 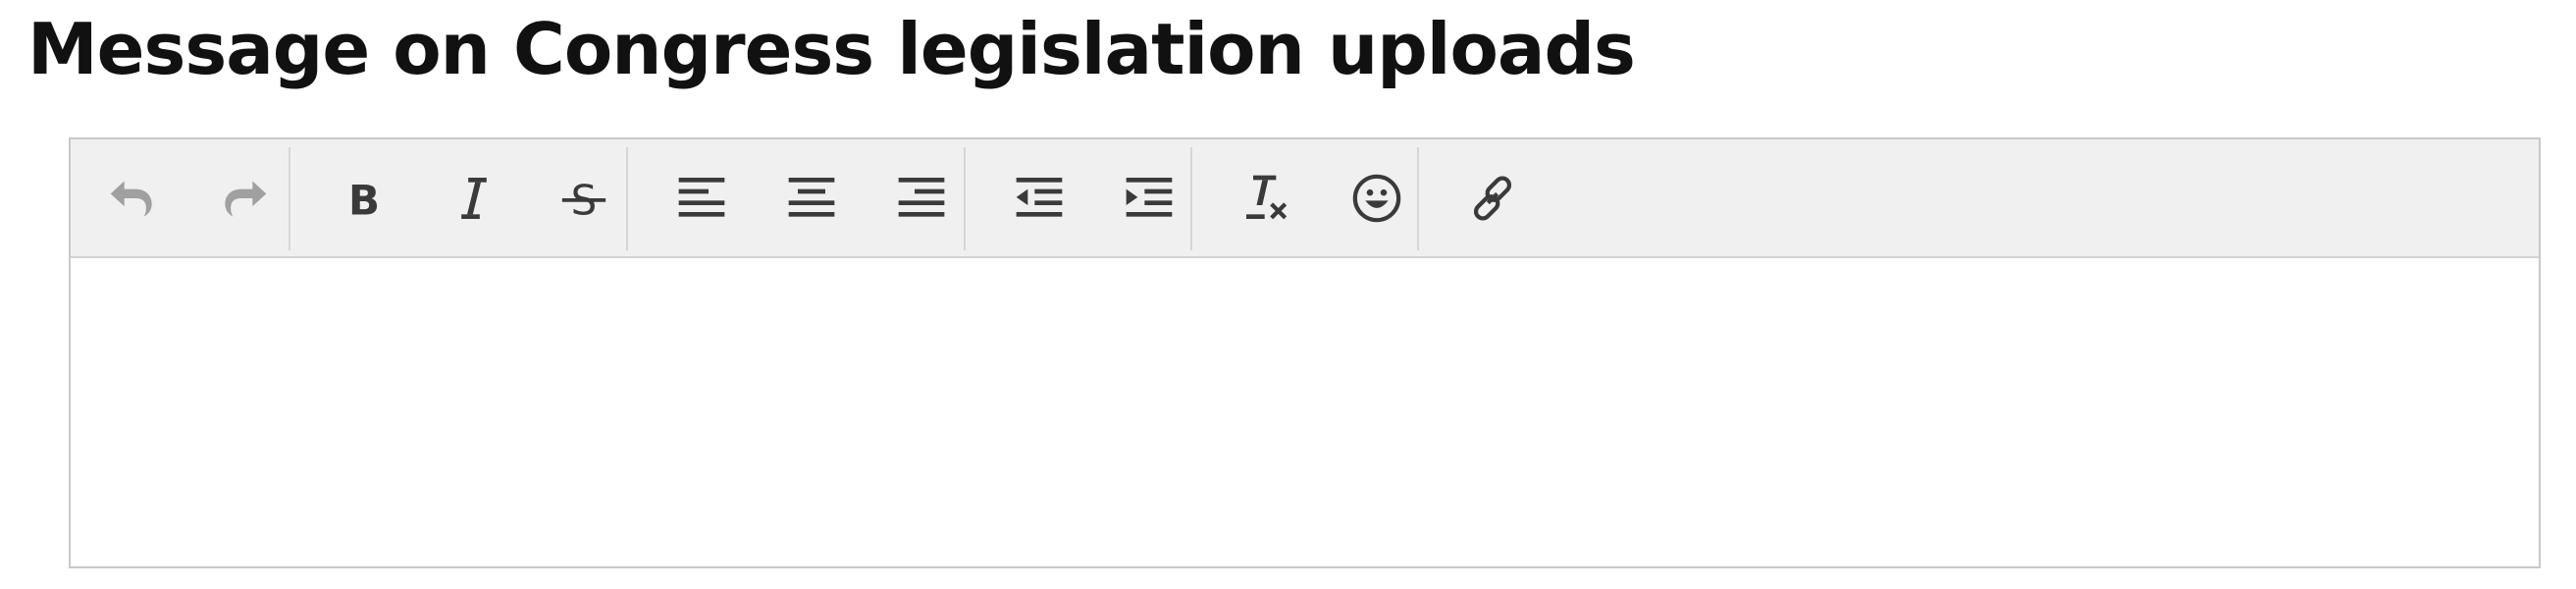 What do you see at coordinates (246, 199) in the screenshot?
I see `redo-icon` at bounding box center [246, 199].